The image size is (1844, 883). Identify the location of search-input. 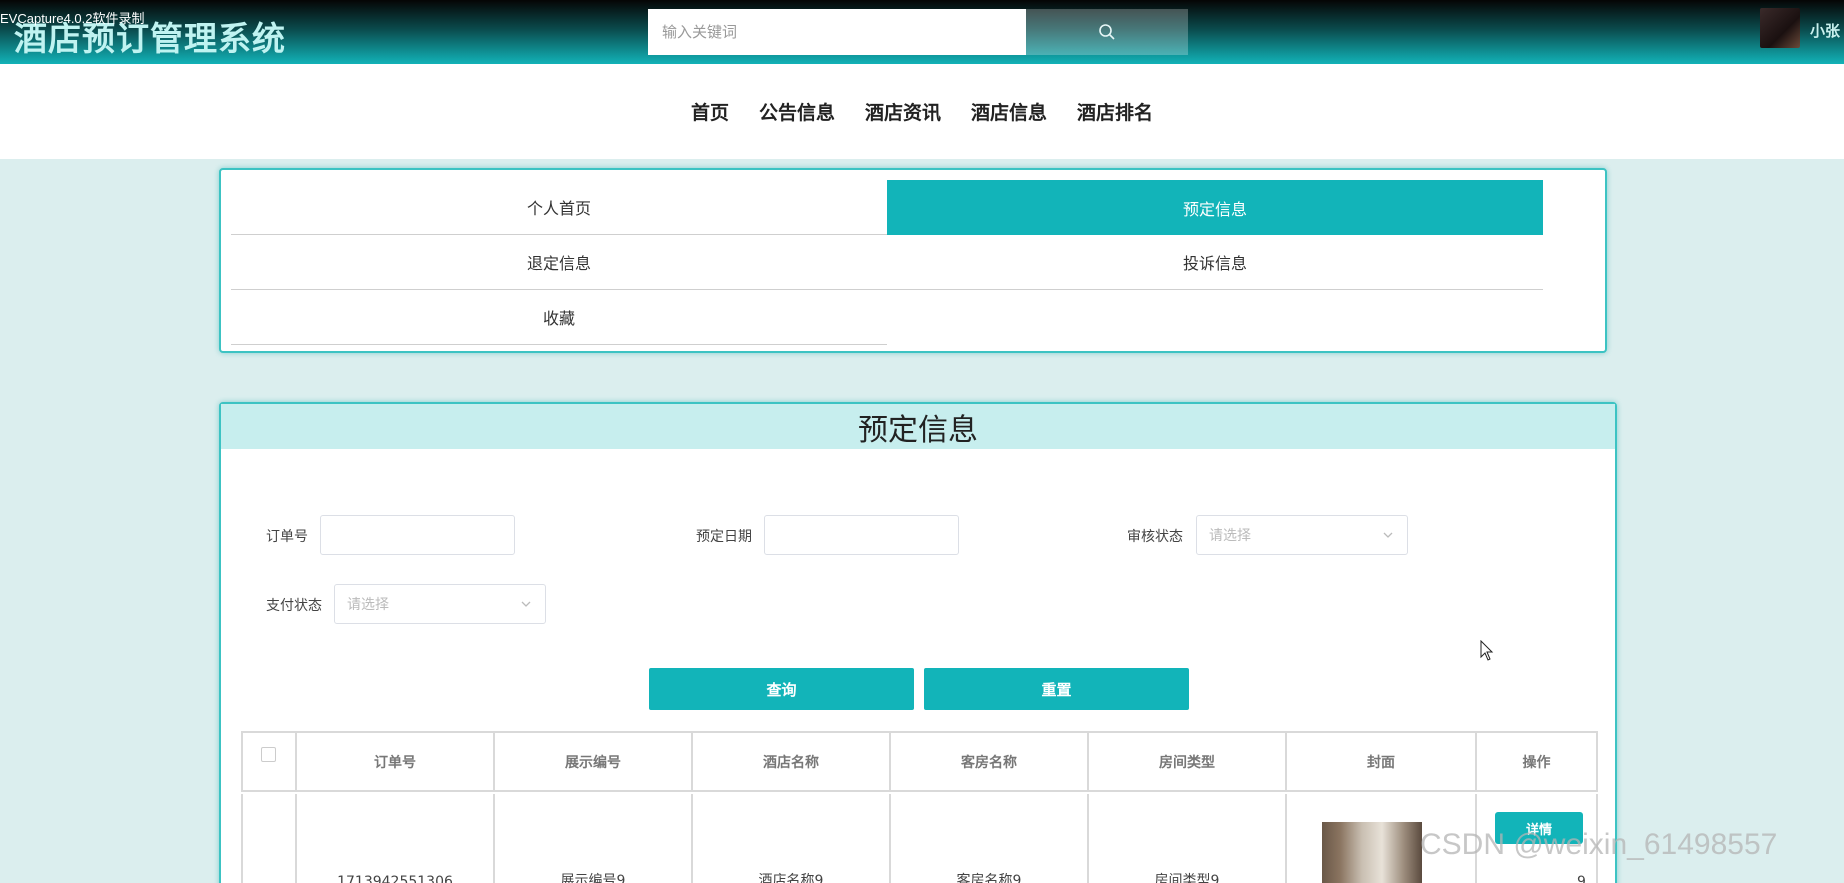
(837, 32).